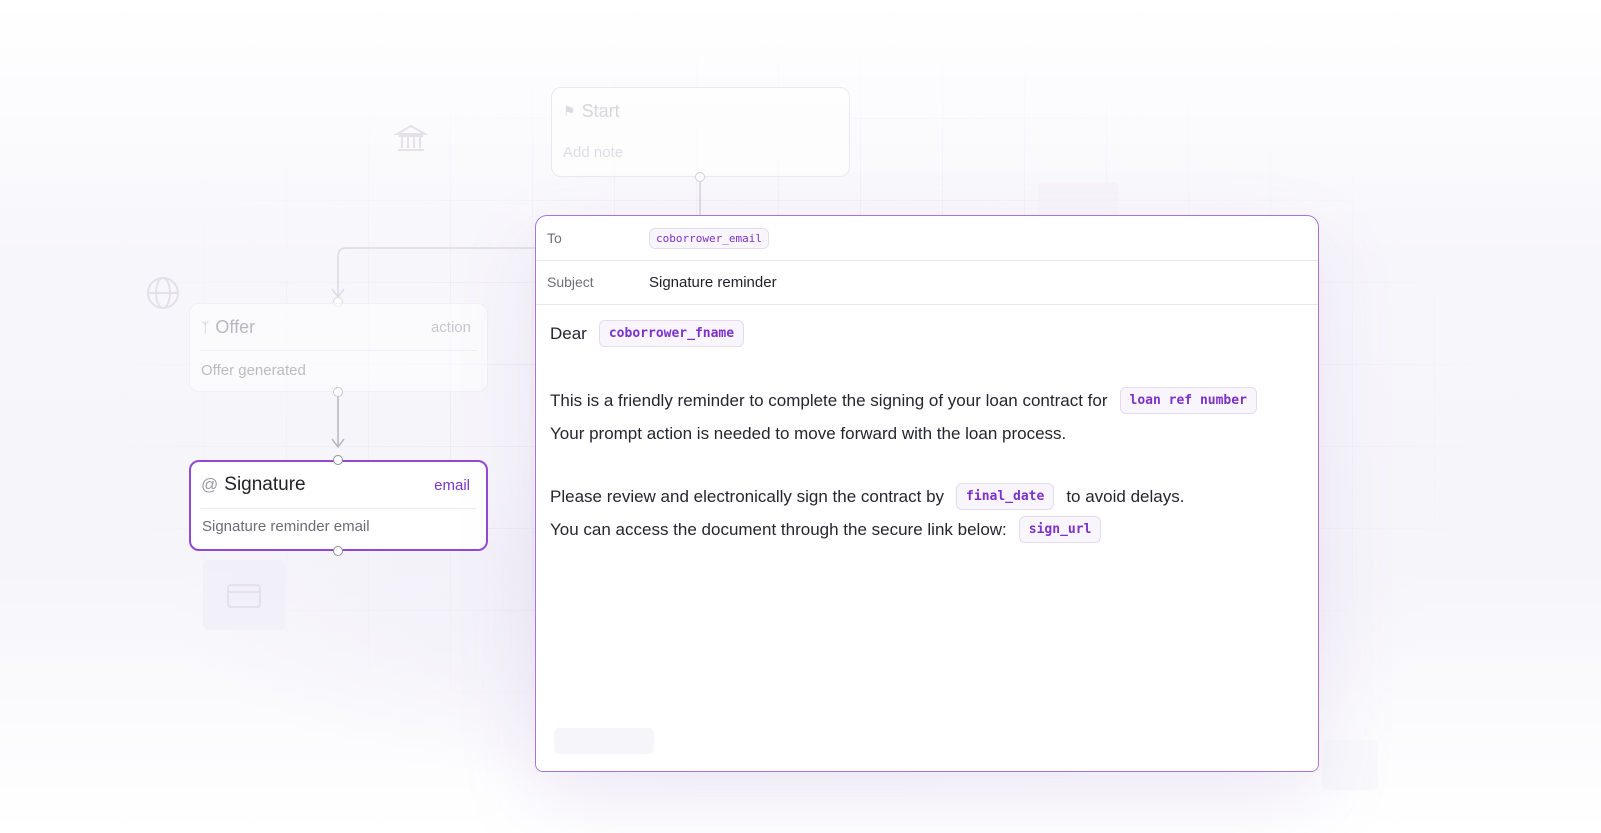 This screenshot has width=1601, height=833. What do you see at coordinates (338, 460) in the screenshot?
I see `signature-input-handle` at bounding box center [338, 460].